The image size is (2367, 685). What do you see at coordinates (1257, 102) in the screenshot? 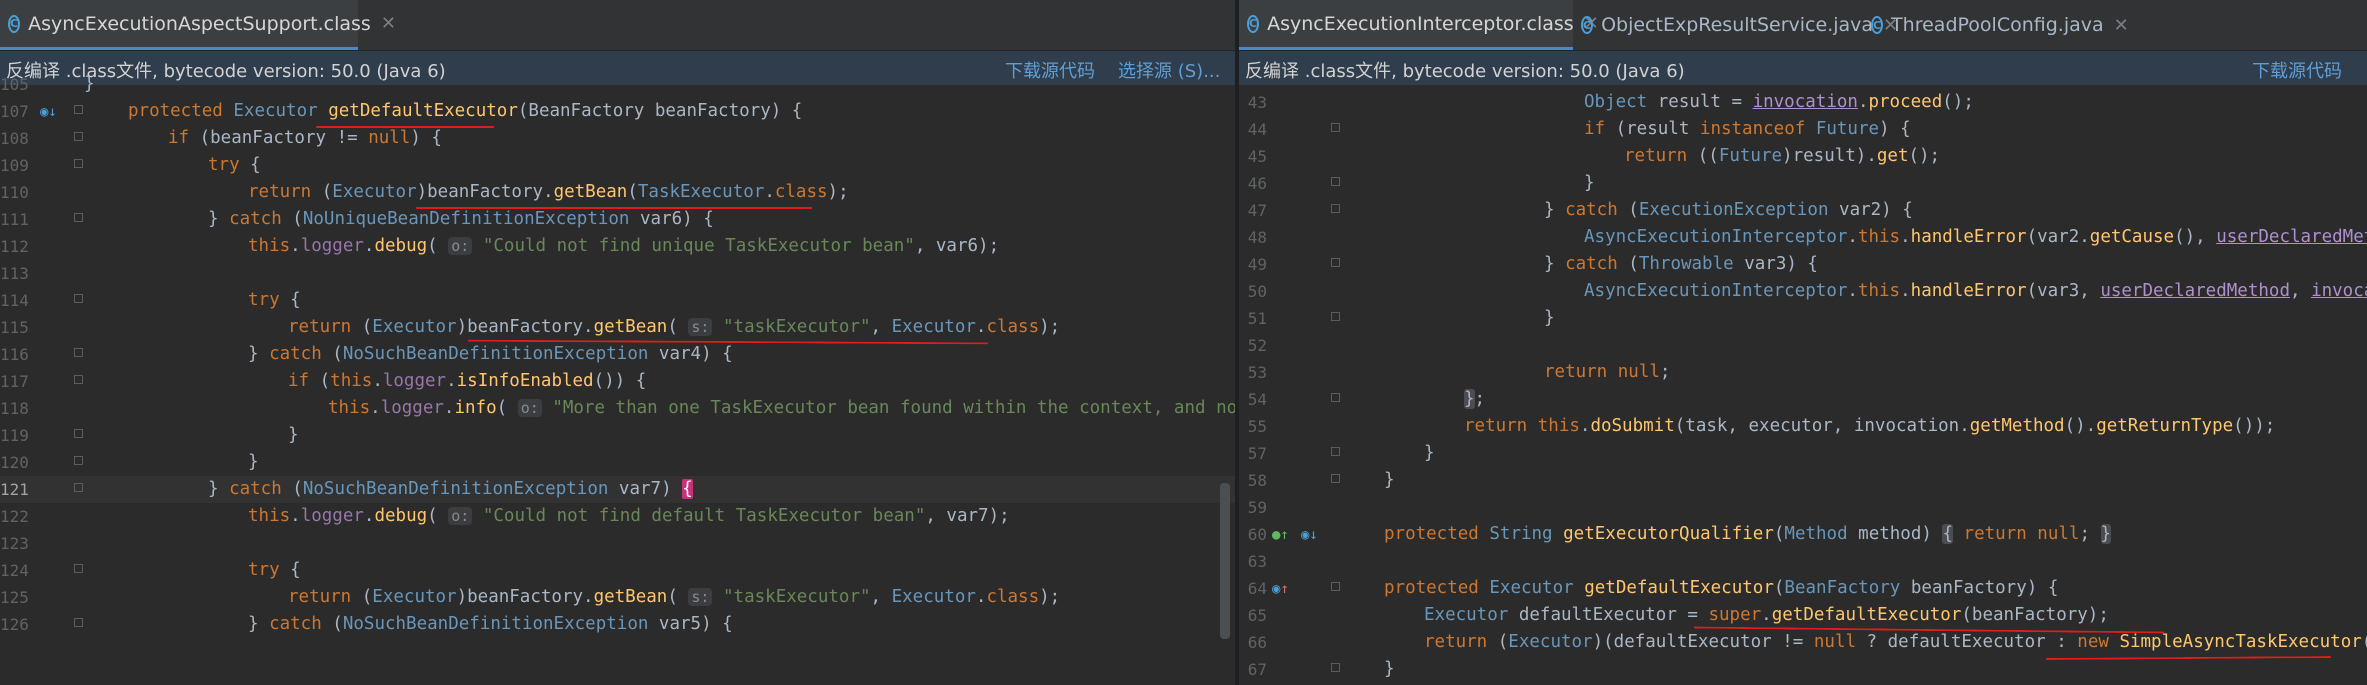
I see `line-number: 43` at bounding box center [1257, 102].